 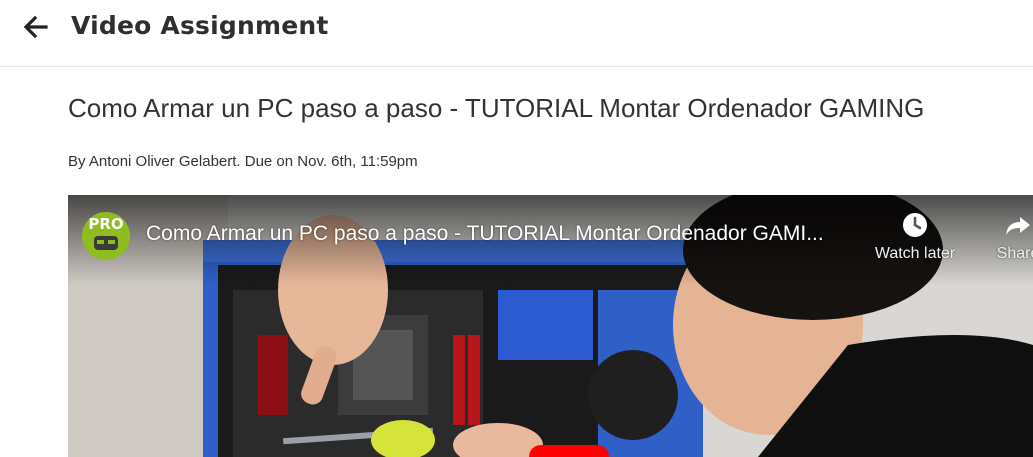 I want to click on robot-icon, so click(x=106, y=243).